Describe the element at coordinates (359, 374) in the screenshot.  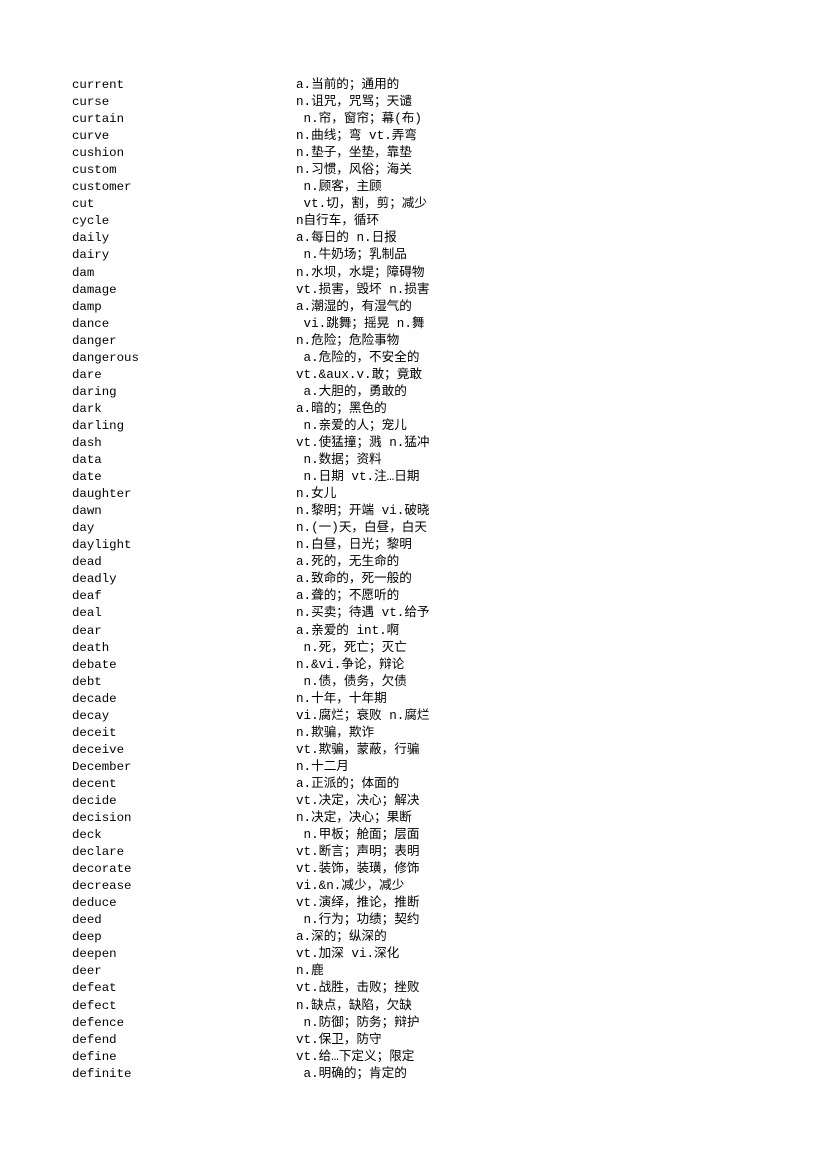
I see `vocabulary-definition: vt.&aux.v.敢；竟敢` at that location.